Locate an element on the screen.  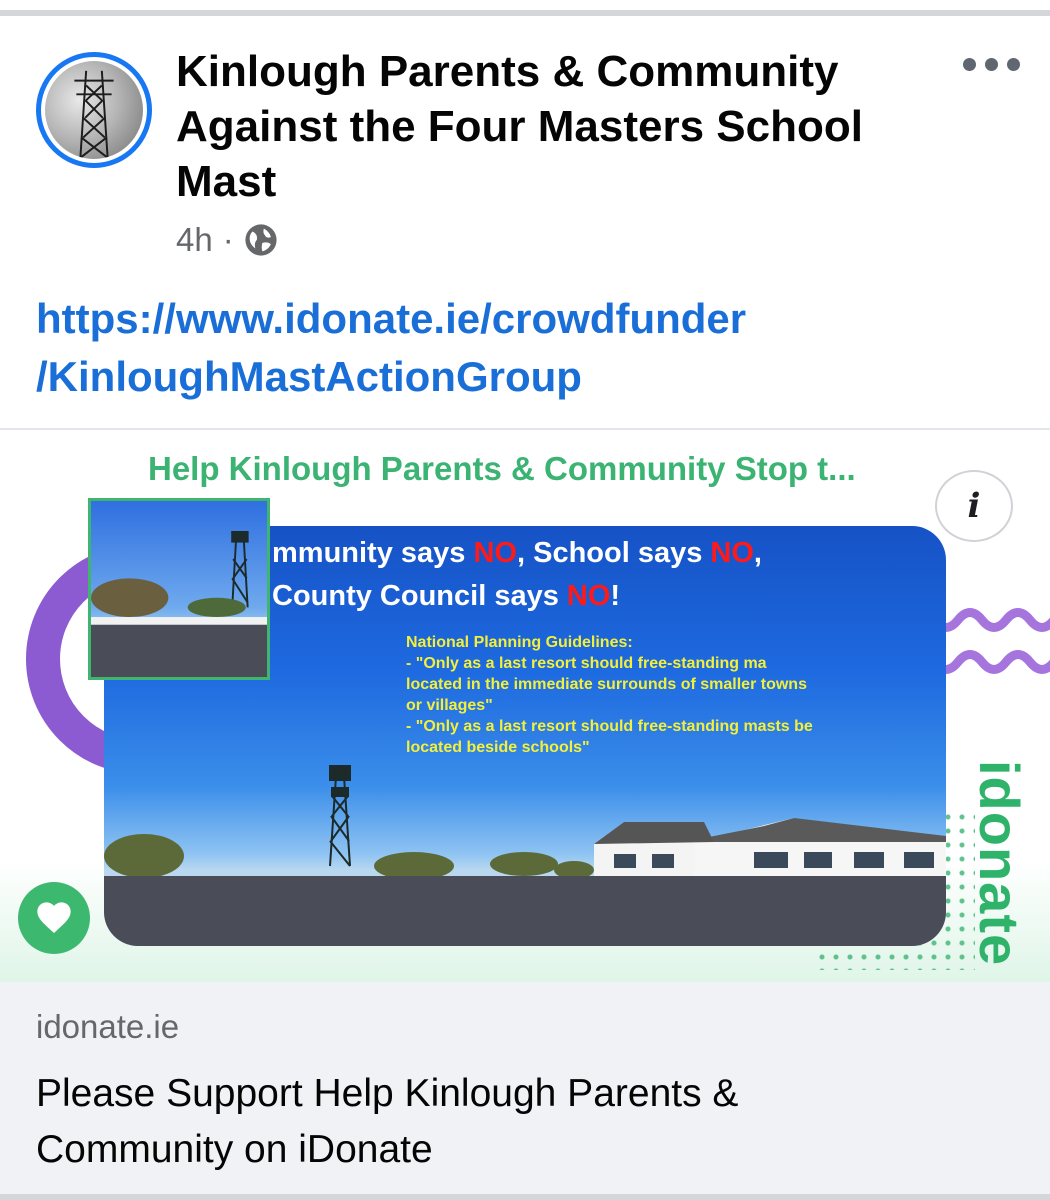
guideline-line: located beside schools" is located at coordinates (498, 747).